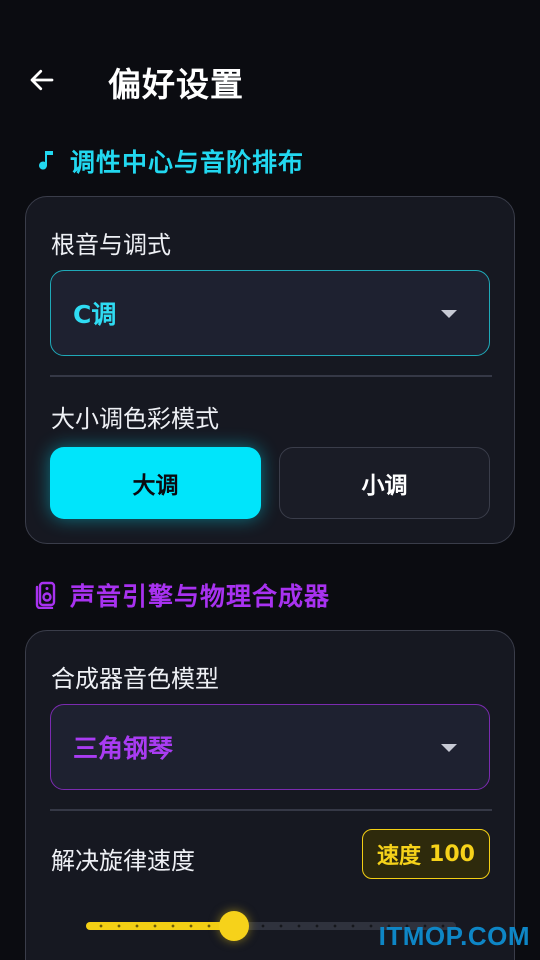  What do you see at coordinates (46, 595) in the screenshot?
I see `speaker-icon` at bounding box center [46, 595].